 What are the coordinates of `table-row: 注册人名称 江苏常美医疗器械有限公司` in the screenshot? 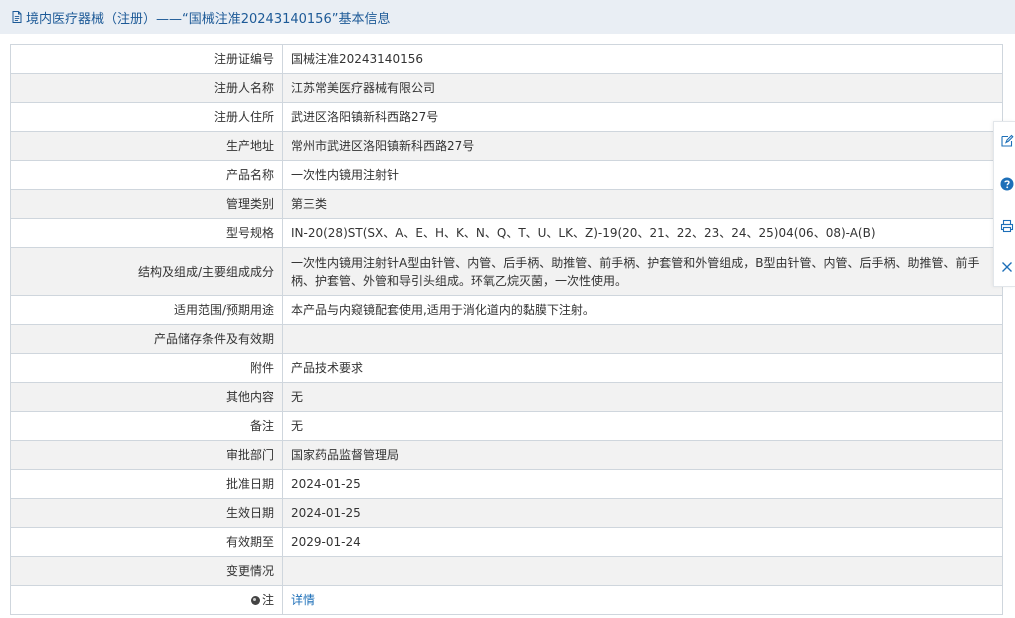 It's located at (506, 88).